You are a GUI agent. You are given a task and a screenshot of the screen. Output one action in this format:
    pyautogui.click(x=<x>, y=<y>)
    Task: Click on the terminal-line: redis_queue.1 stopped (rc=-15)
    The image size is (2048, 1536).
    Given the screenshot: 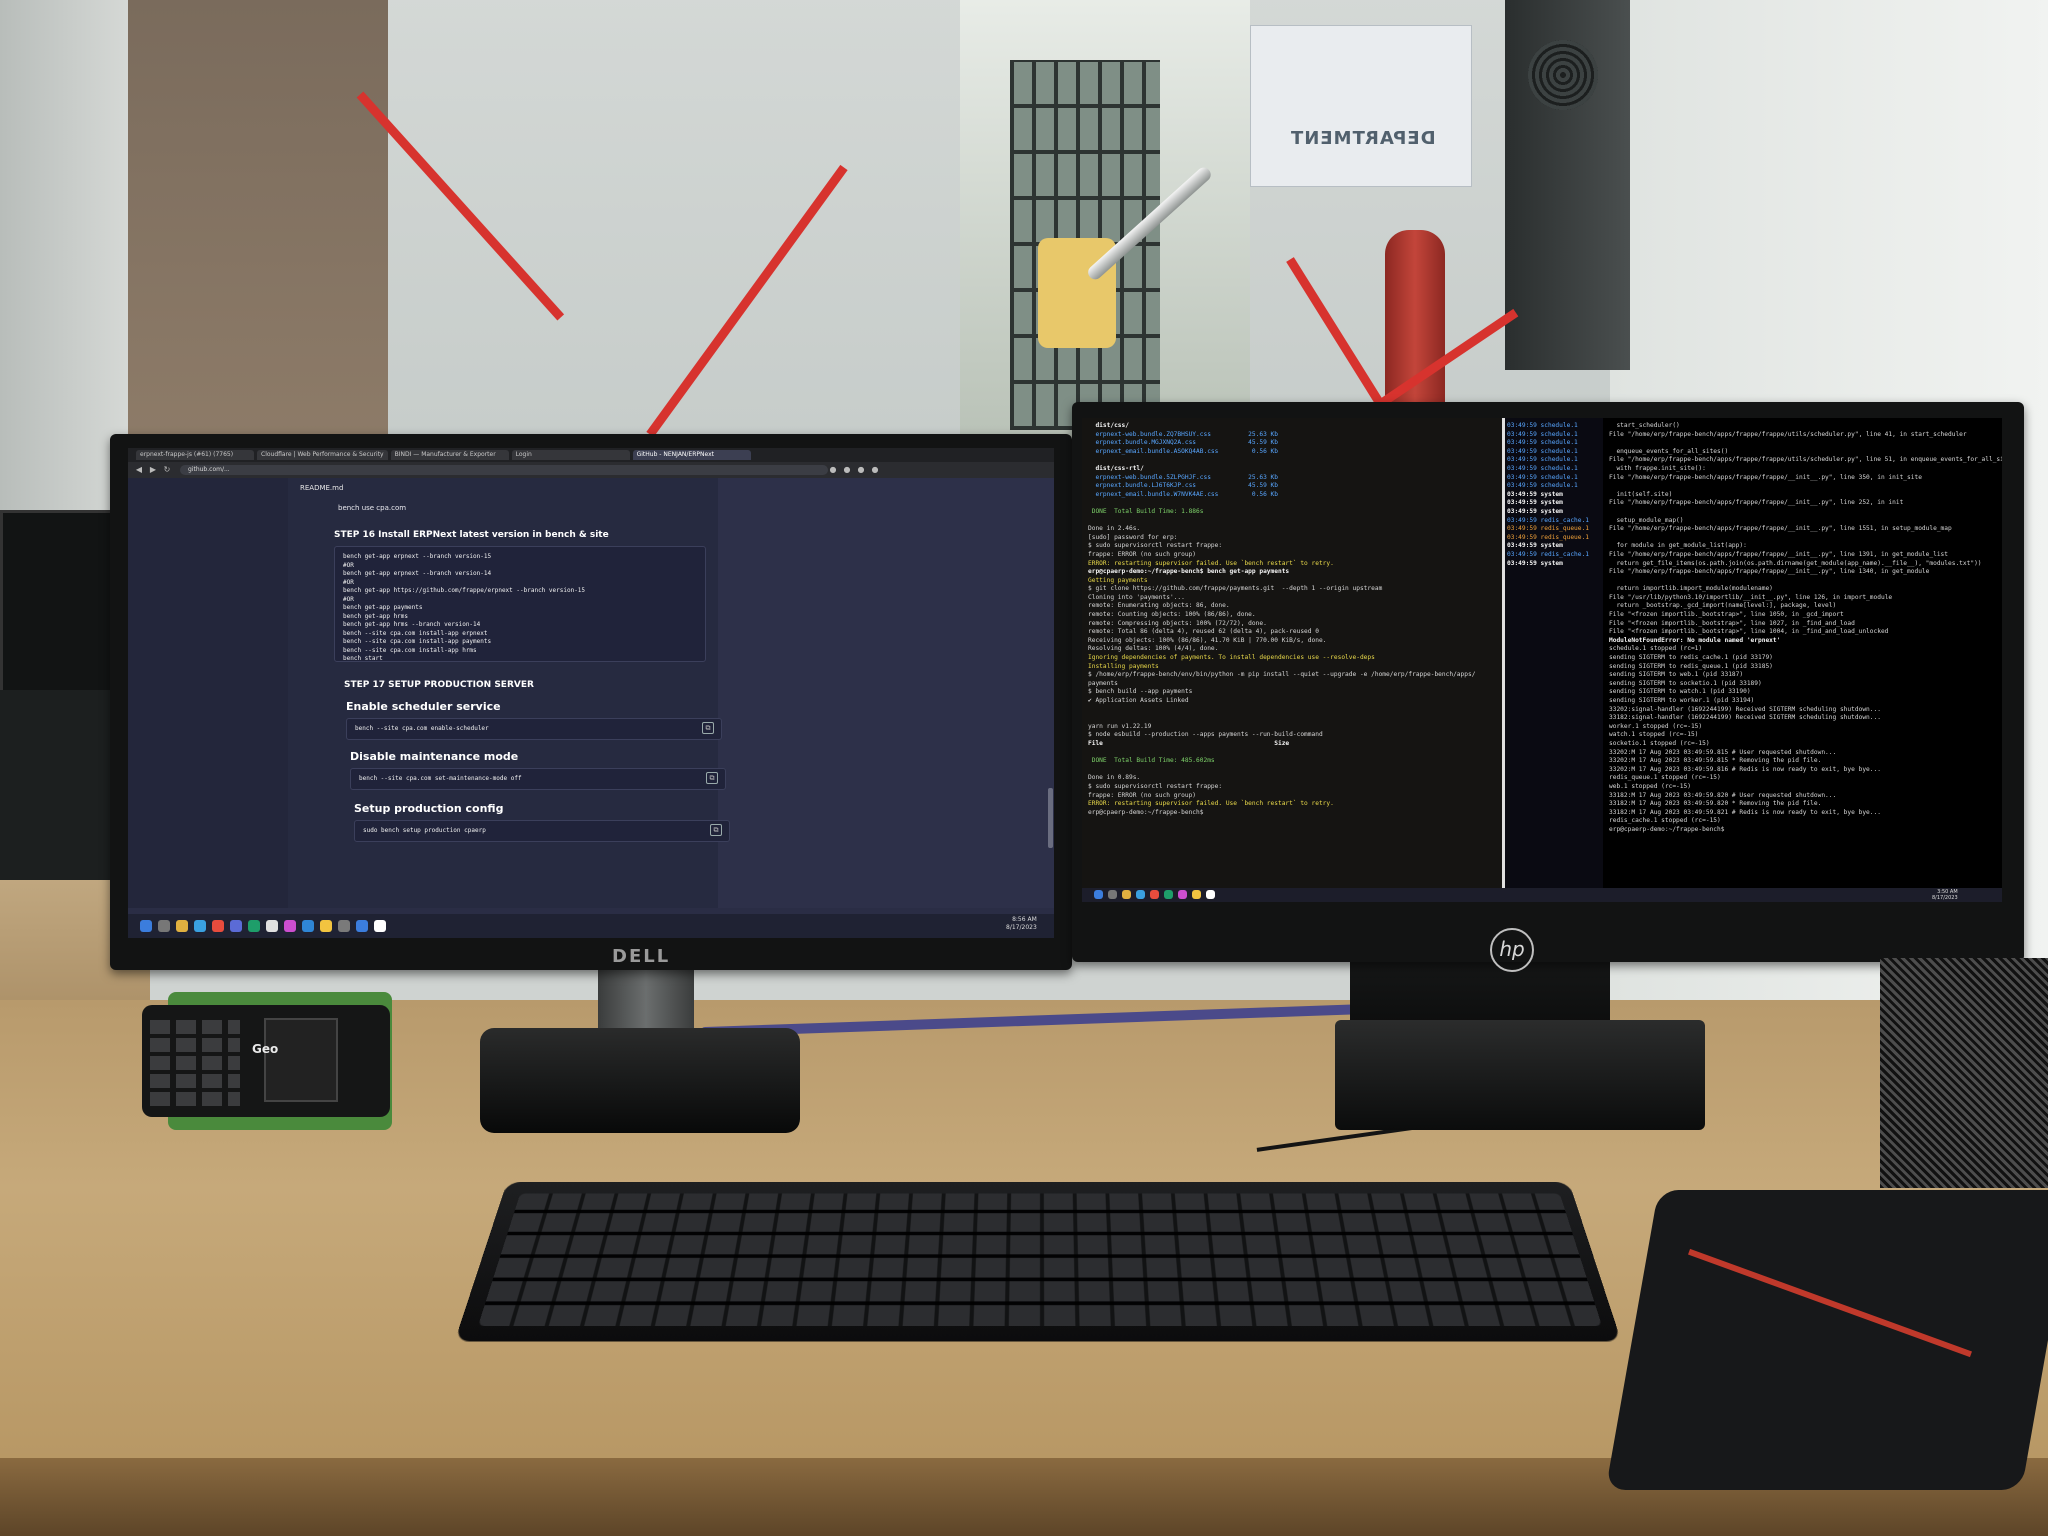 What is the action you would take?
    pyautogui.click(x=1665, y=778)
    